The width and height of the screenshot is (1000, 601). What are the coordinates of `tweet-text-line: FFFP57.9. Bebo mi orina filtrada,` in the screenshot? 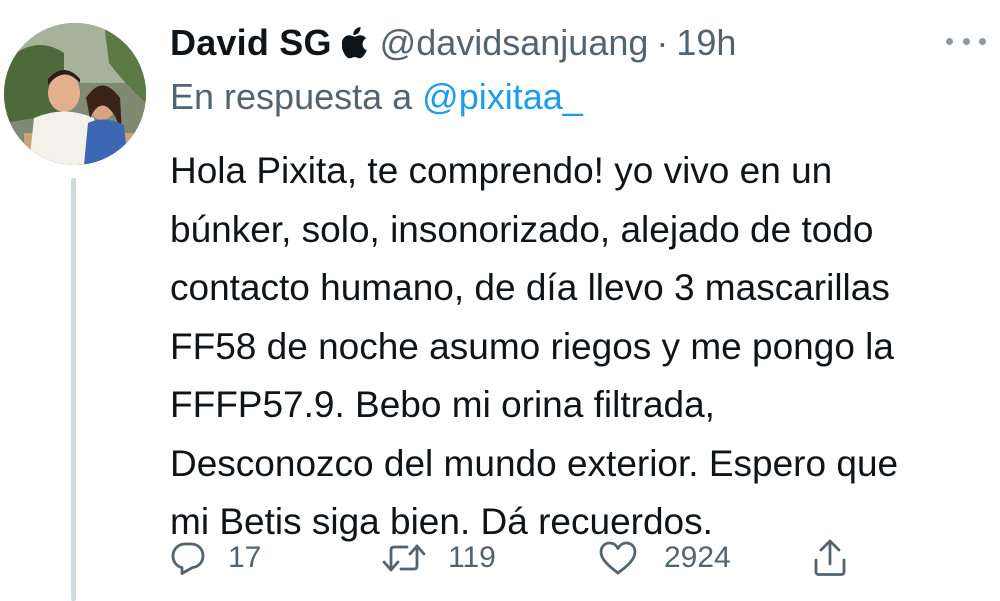 It's located at (442, 404).